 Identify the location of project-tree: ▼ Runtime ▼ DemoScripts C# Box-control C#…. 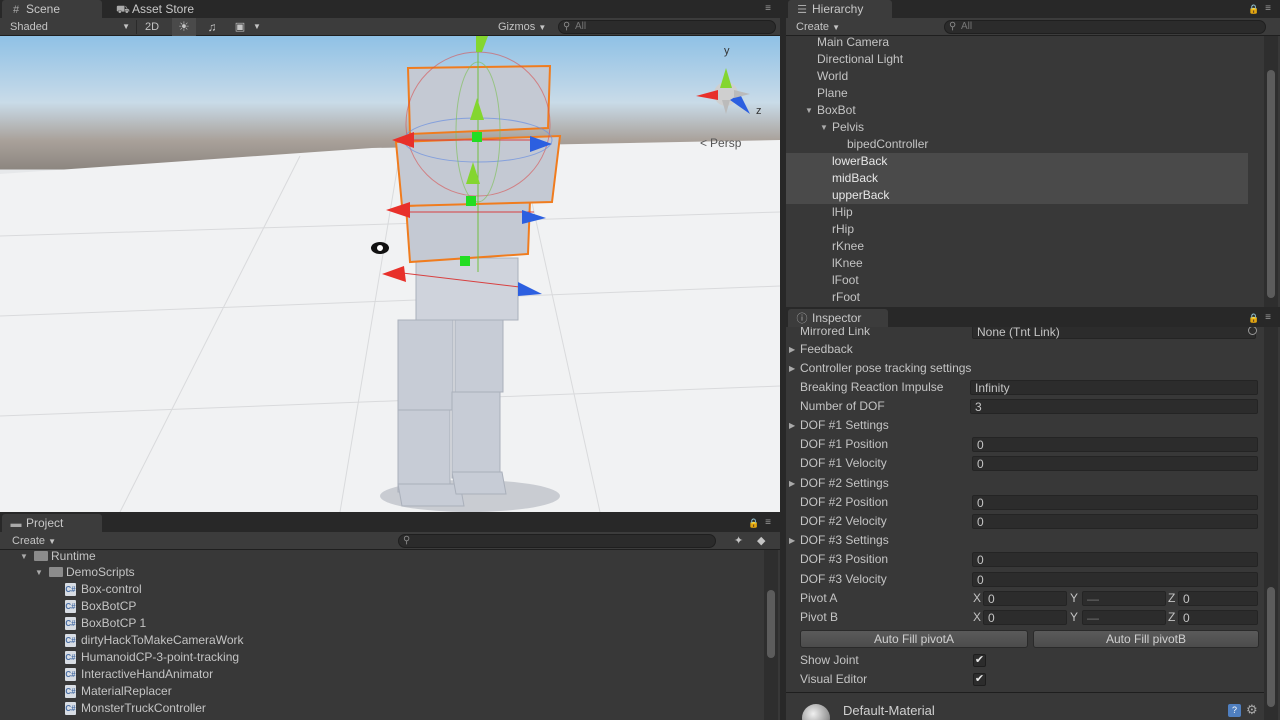
(382, 634).